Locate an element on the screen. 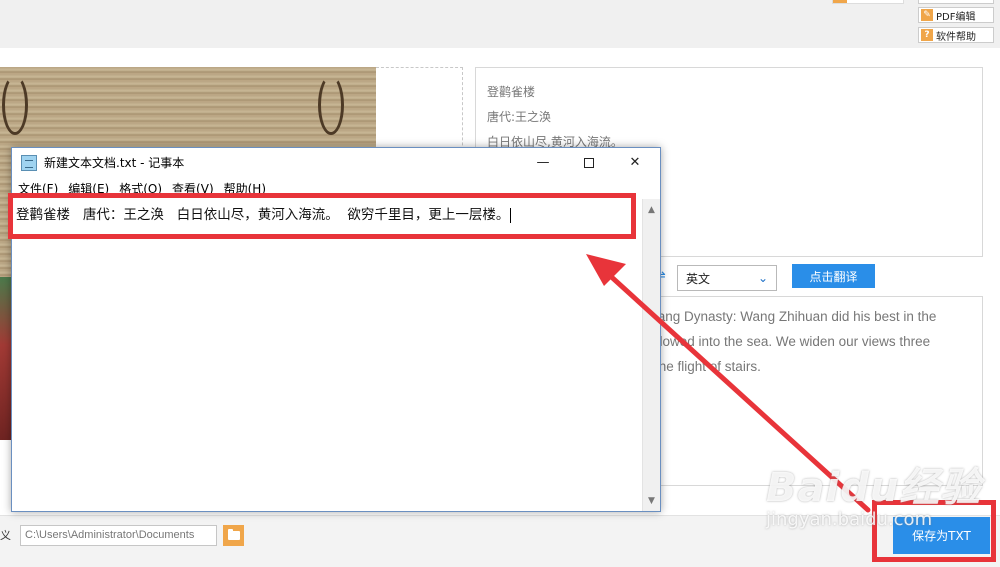  ocr-line: 唐代:王之涣 is located at coordinates (519, 117).